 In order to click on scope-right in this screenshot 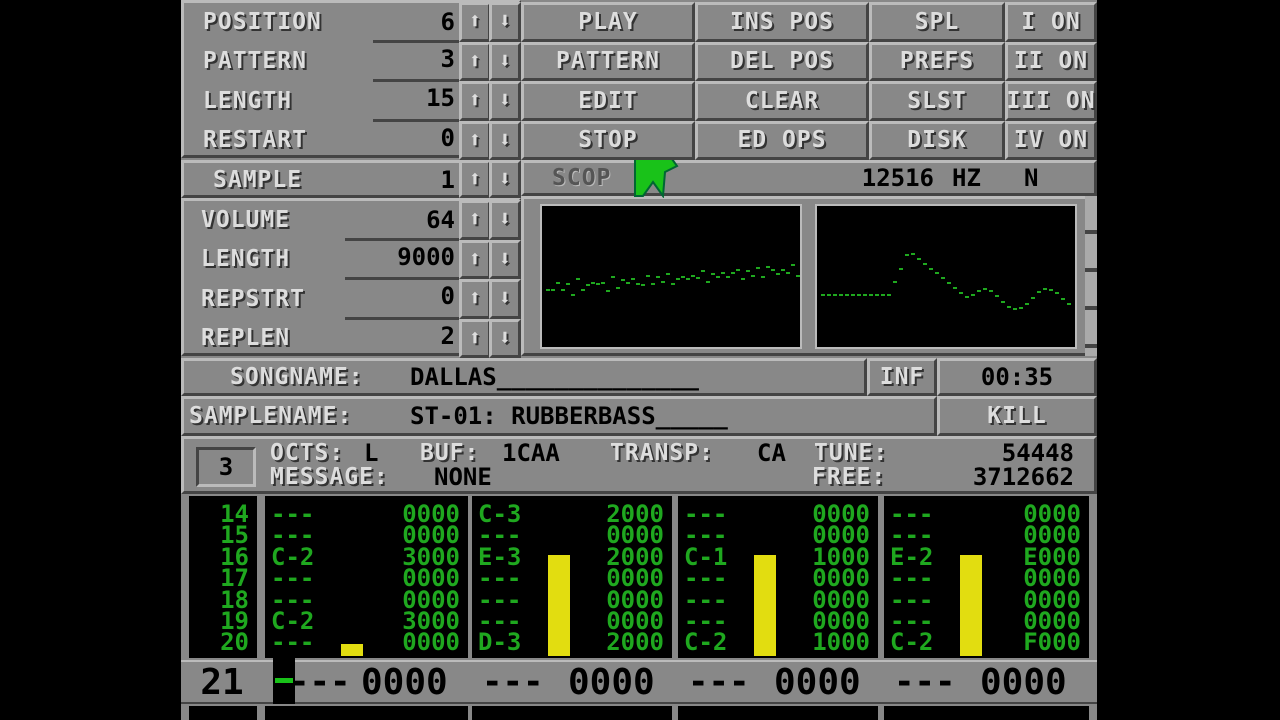, I will do `click(946, 276)`.